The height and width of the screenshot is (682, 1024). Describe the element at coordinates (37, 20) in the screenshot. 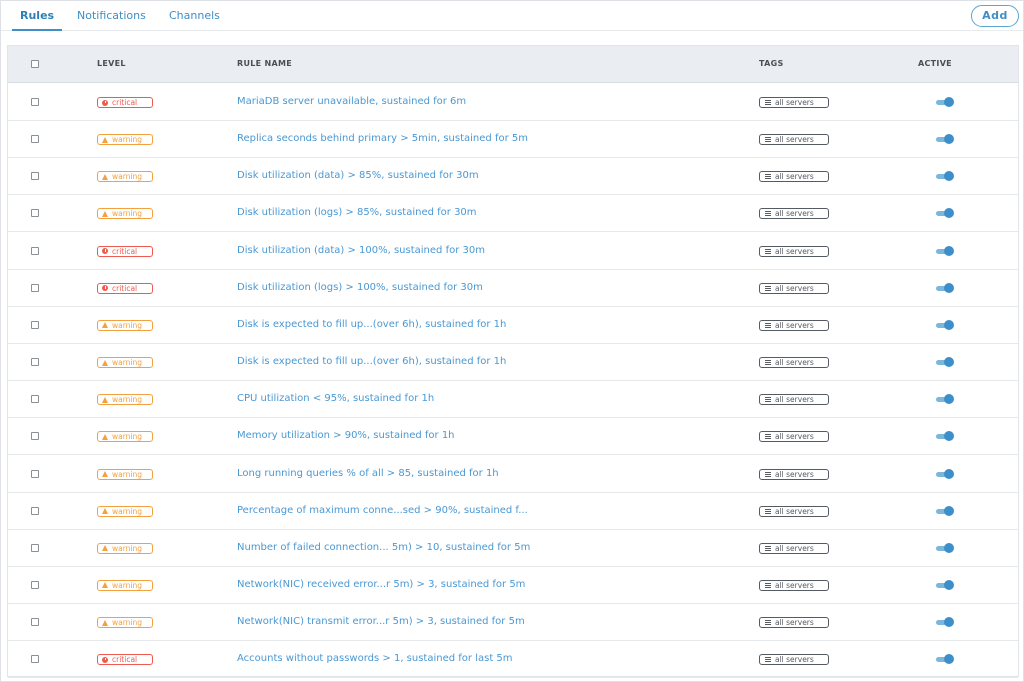

I see `tab-rules: Rules` at that location.